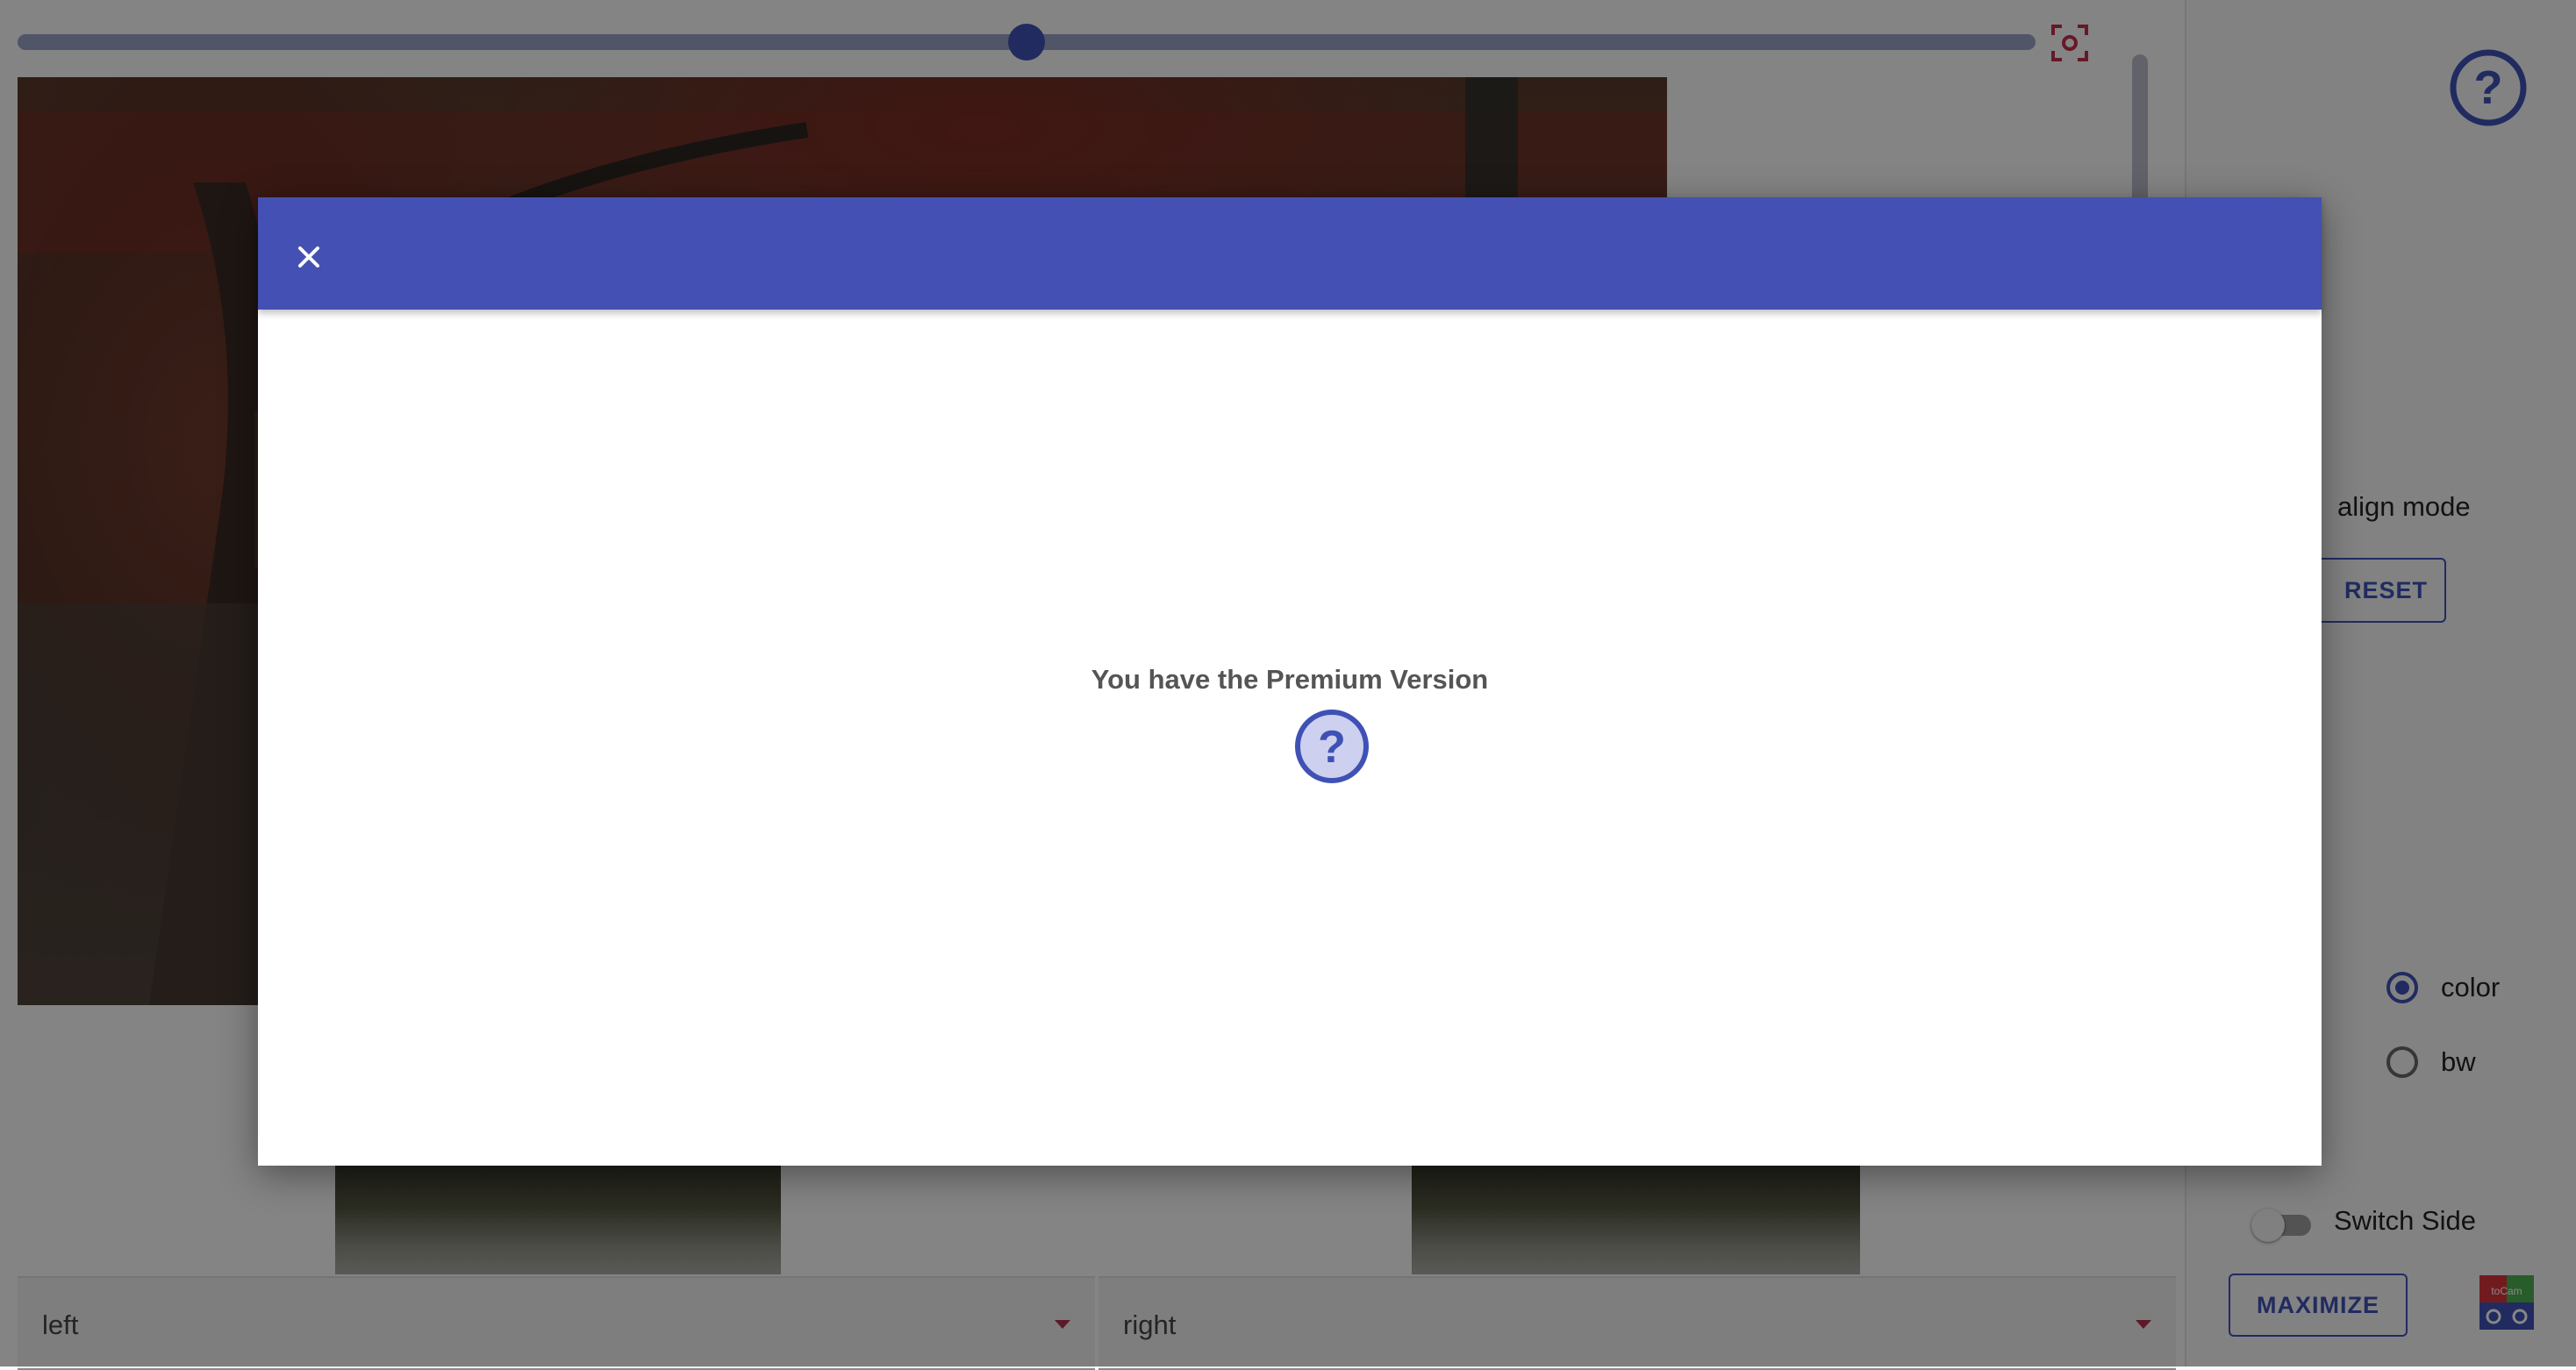 This screenshot has height=1370, width=2576. I want to click on premium-message: You have the Premium Version, so click(1290, 680).